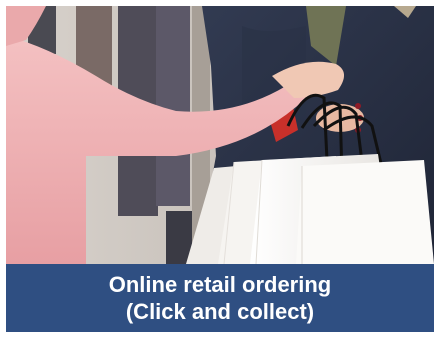  What do you see at coordinates (220, 311) in the screenshot?
I see `caption-subtitle: (Click and collect)` at bounding box center [220, 311].